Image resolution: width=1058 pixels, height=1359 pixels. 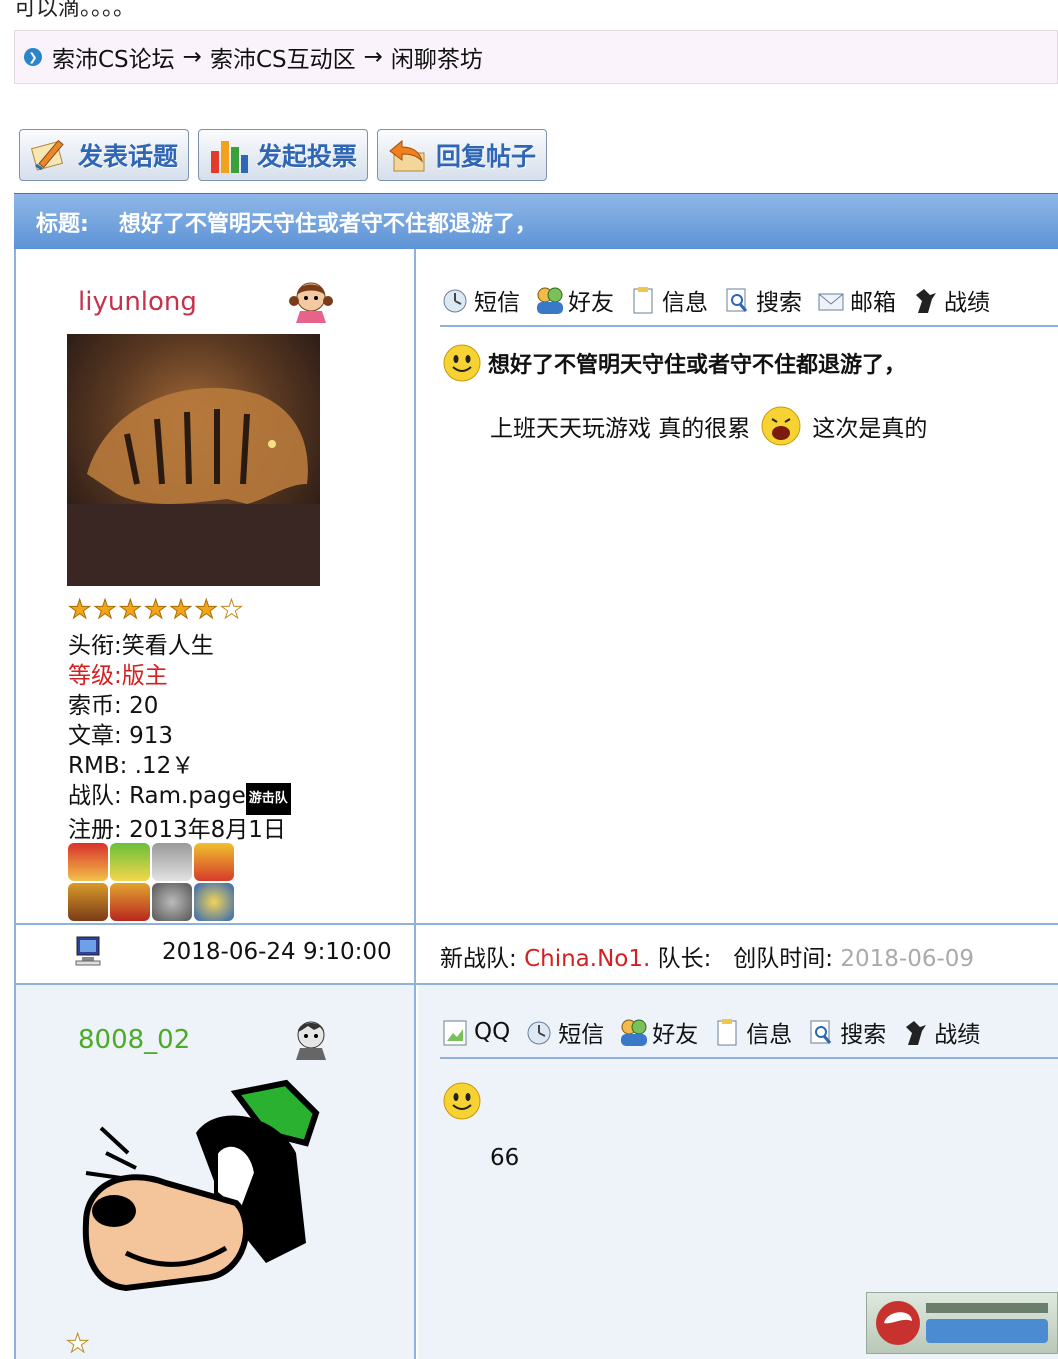 What do you see at coordinates (120, 736) in the screenshot?
I see `user-posts-row: 文章: 913` at bounding box center [120, 736].